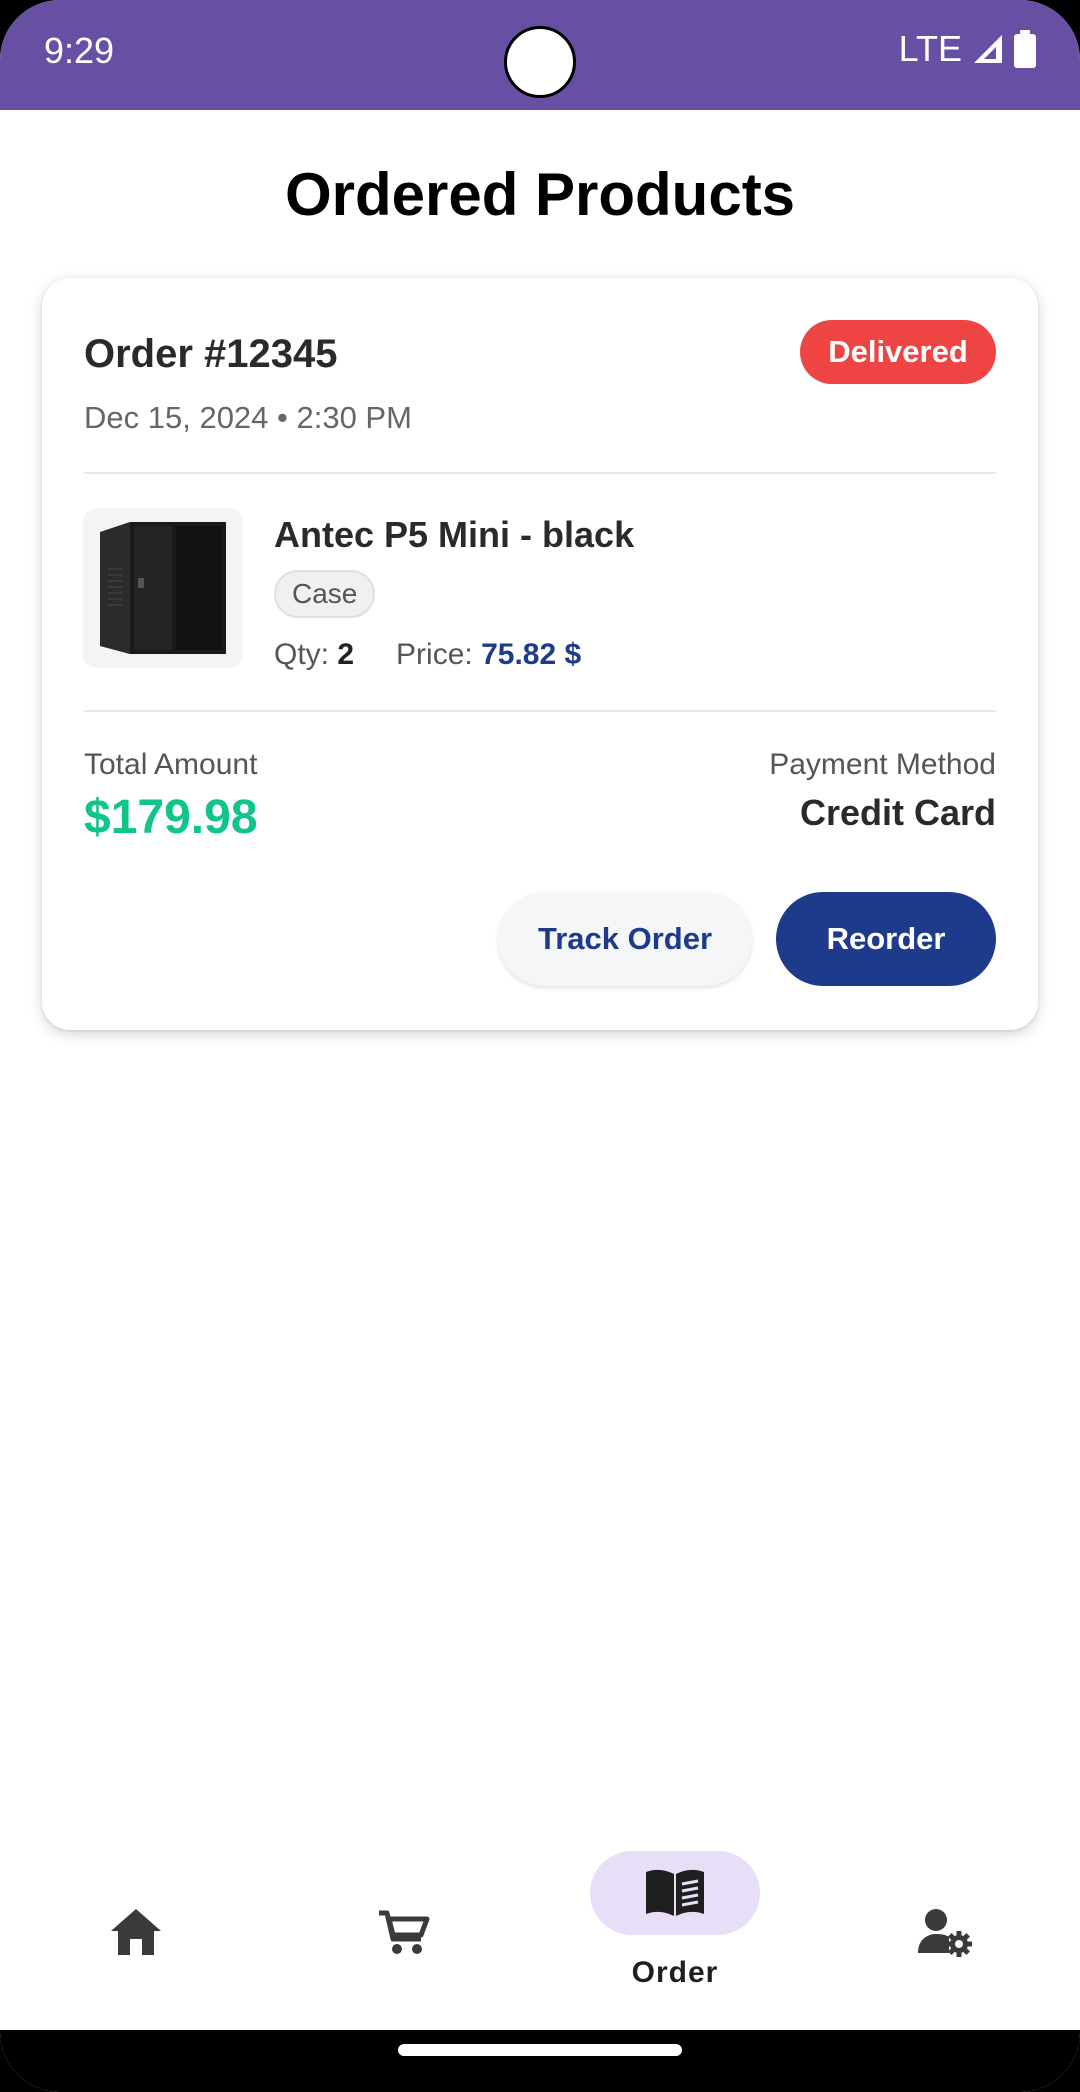 This screenshot has height=2092, width=1080. Describe the element at coordinates (540, 1925) in the screenshot. I see `bottom-nav: Order` at that location.